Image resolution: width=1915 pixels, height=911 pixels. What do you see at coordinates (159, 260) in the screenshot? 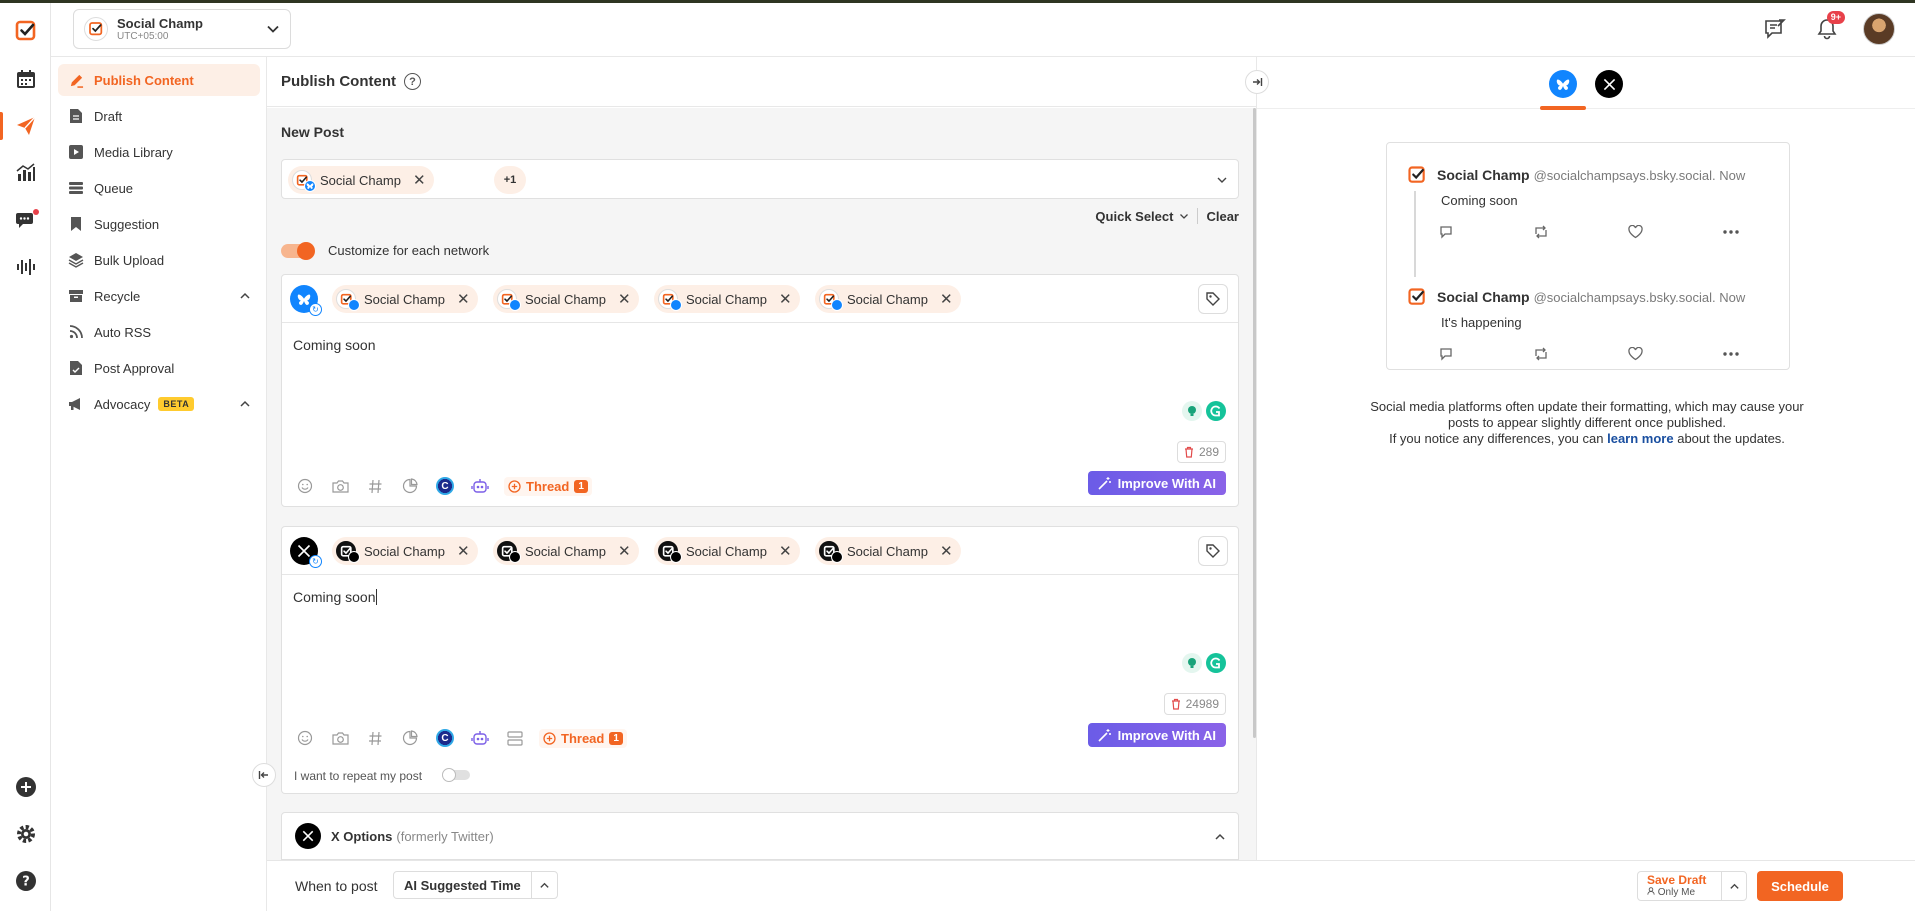
I see `sidebar-item-bulk-upload: Bulk Upload` at bounding box center [159, 260].